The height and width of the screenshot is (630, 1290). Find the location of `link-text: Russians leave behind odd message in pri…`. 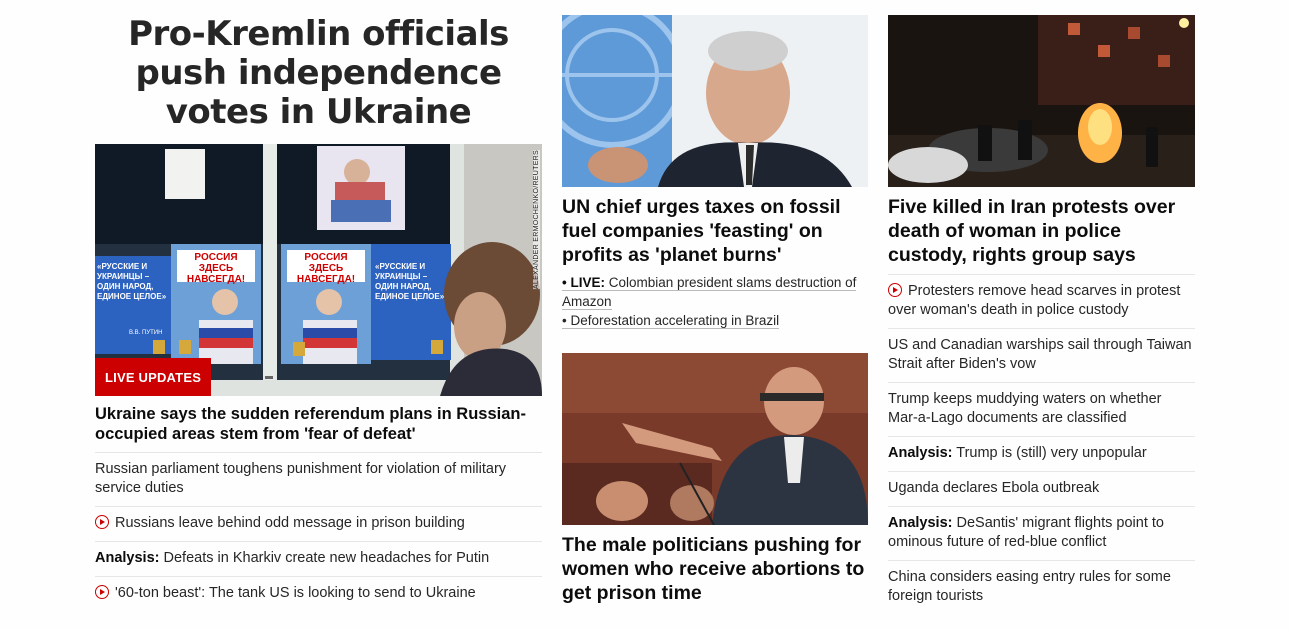

link-text: Russians leave behind odd message in pri… is located at coordinates (290, 523).